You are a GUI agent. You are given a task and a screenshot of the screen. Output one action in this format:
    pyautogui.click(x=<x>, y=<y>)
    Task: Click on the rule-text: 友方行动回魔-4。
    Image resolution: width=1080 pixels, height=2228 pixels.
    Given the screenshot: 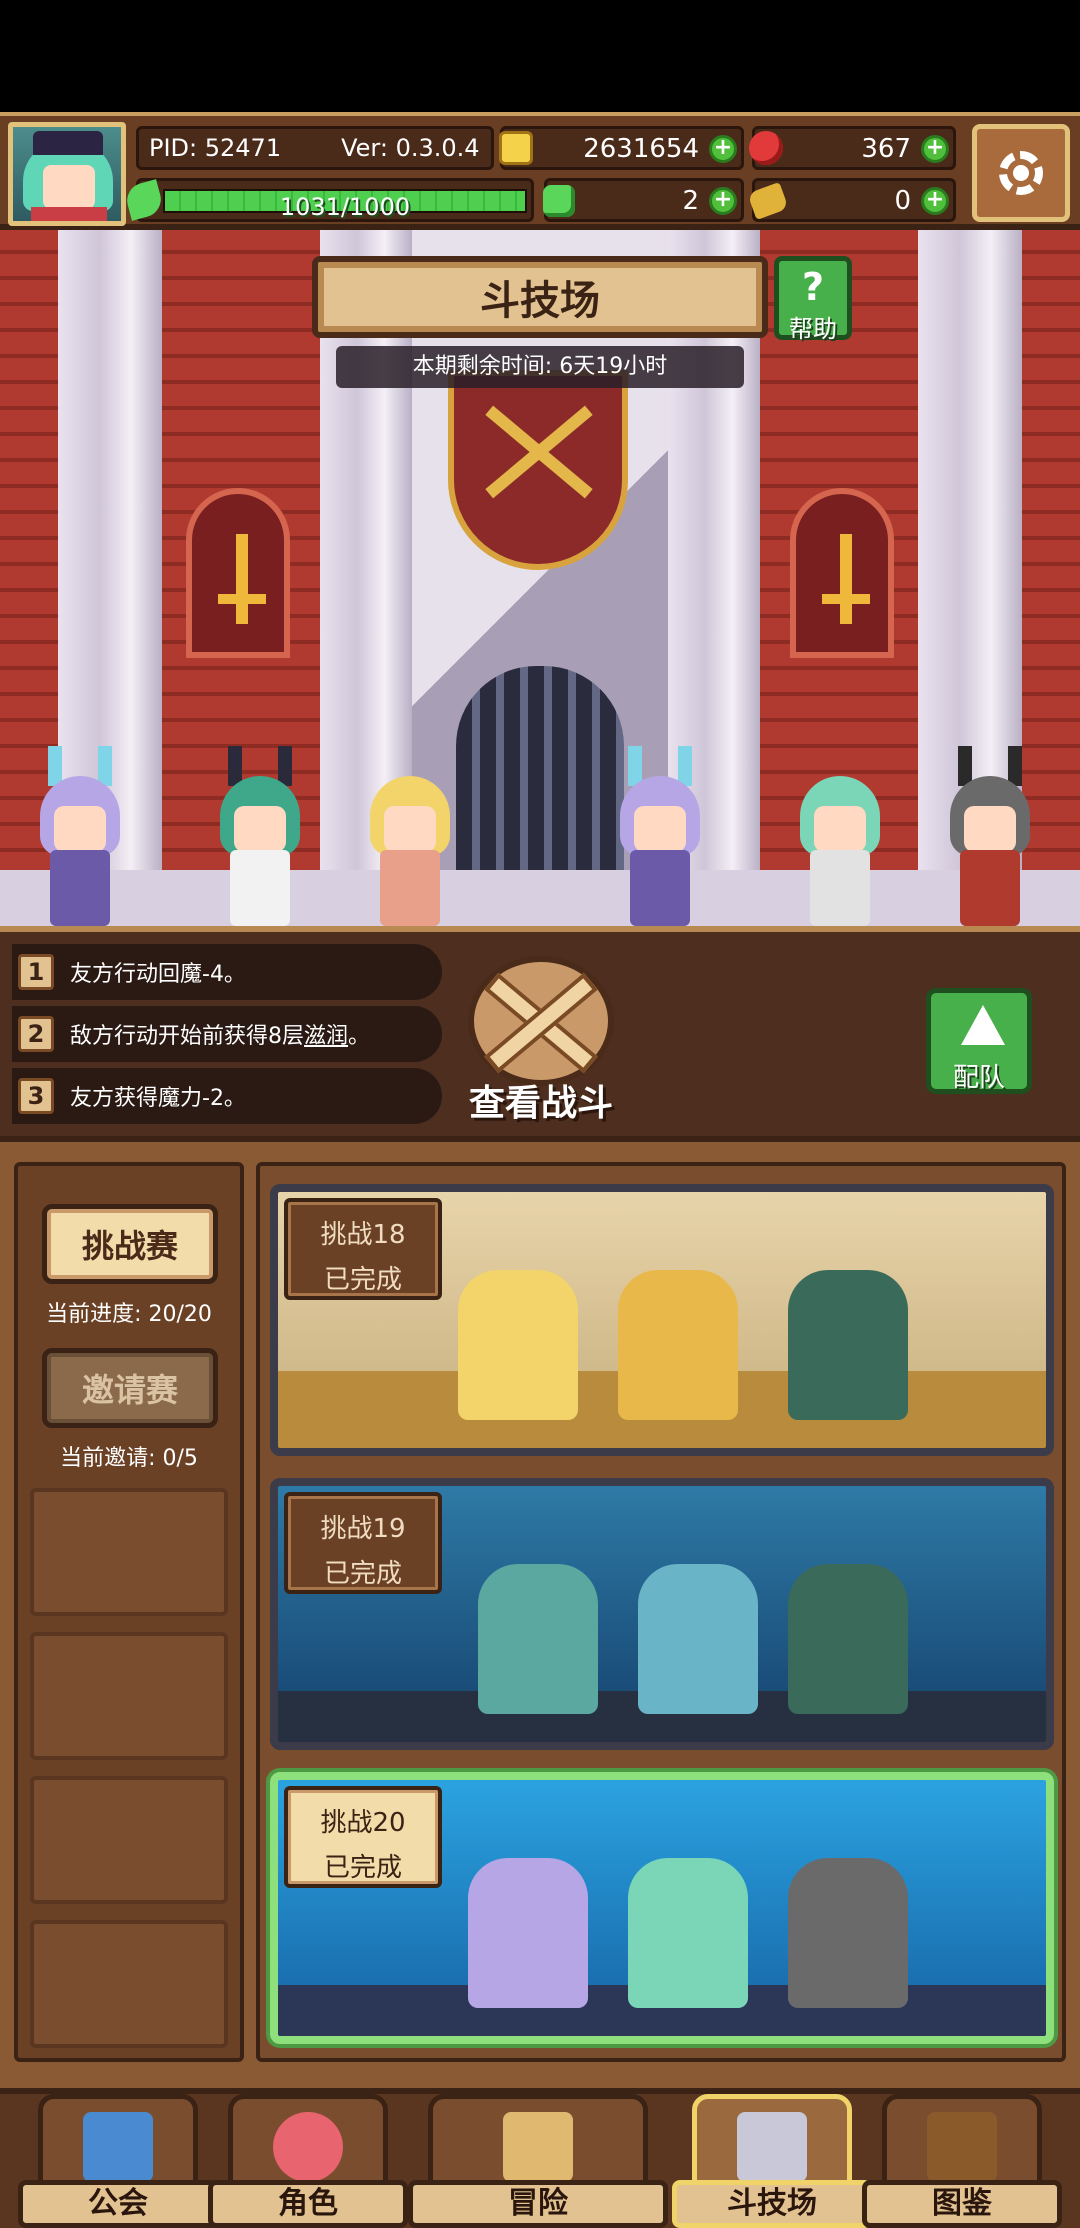 What is the action you would take?
    pyautogui.click(x=158, y=974)
    